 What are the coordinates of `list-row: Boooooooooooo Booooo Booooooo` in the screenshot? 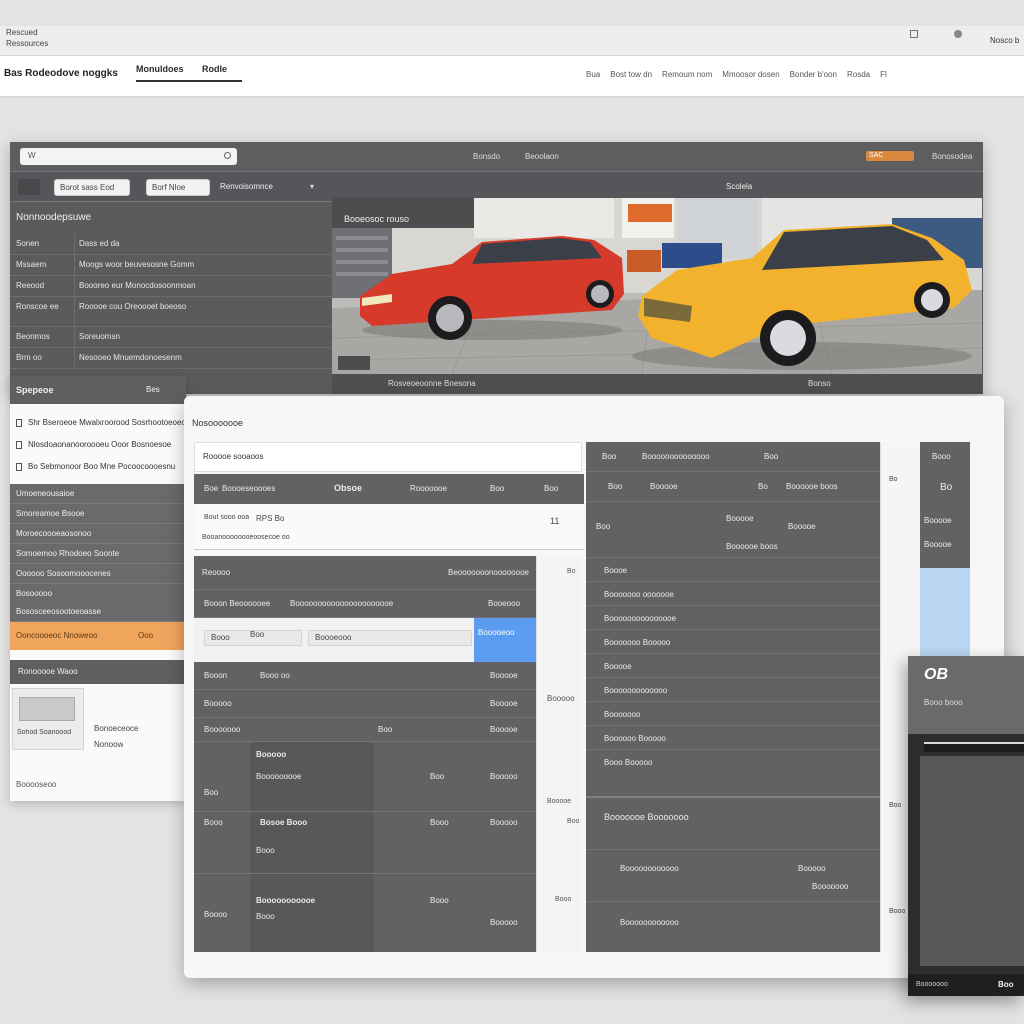 It's located at (733, 876).